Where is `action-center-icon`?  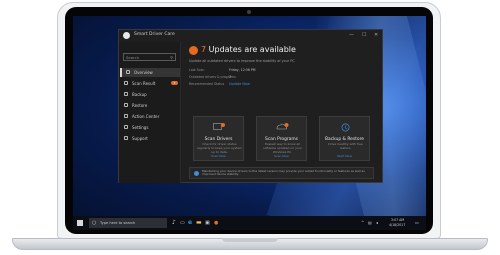
action-center-icon is located at coordinates (126, 116).